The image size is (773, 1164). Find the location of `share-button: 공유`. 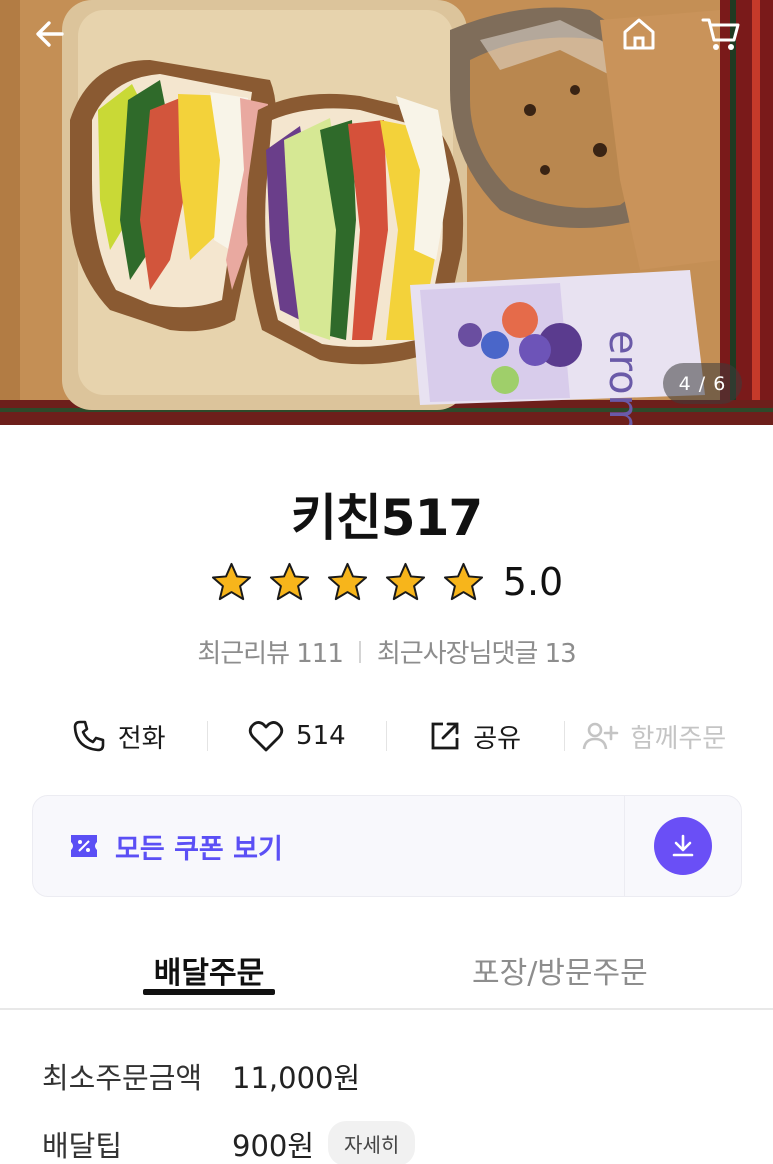

share-button: 공유 is located at coordinates (475, 736).